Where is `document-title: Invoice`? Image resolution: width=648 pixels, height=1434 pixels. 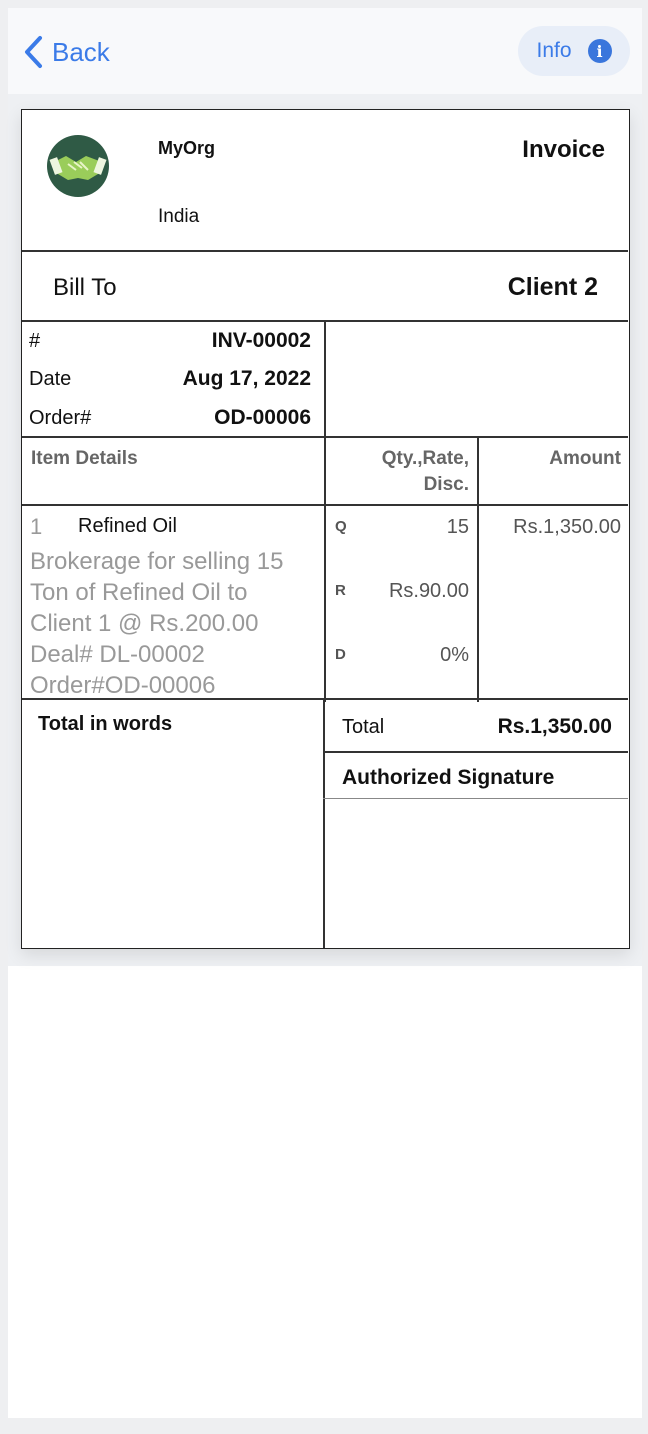 document-title: Invoice is located at coordinates (563, 149).